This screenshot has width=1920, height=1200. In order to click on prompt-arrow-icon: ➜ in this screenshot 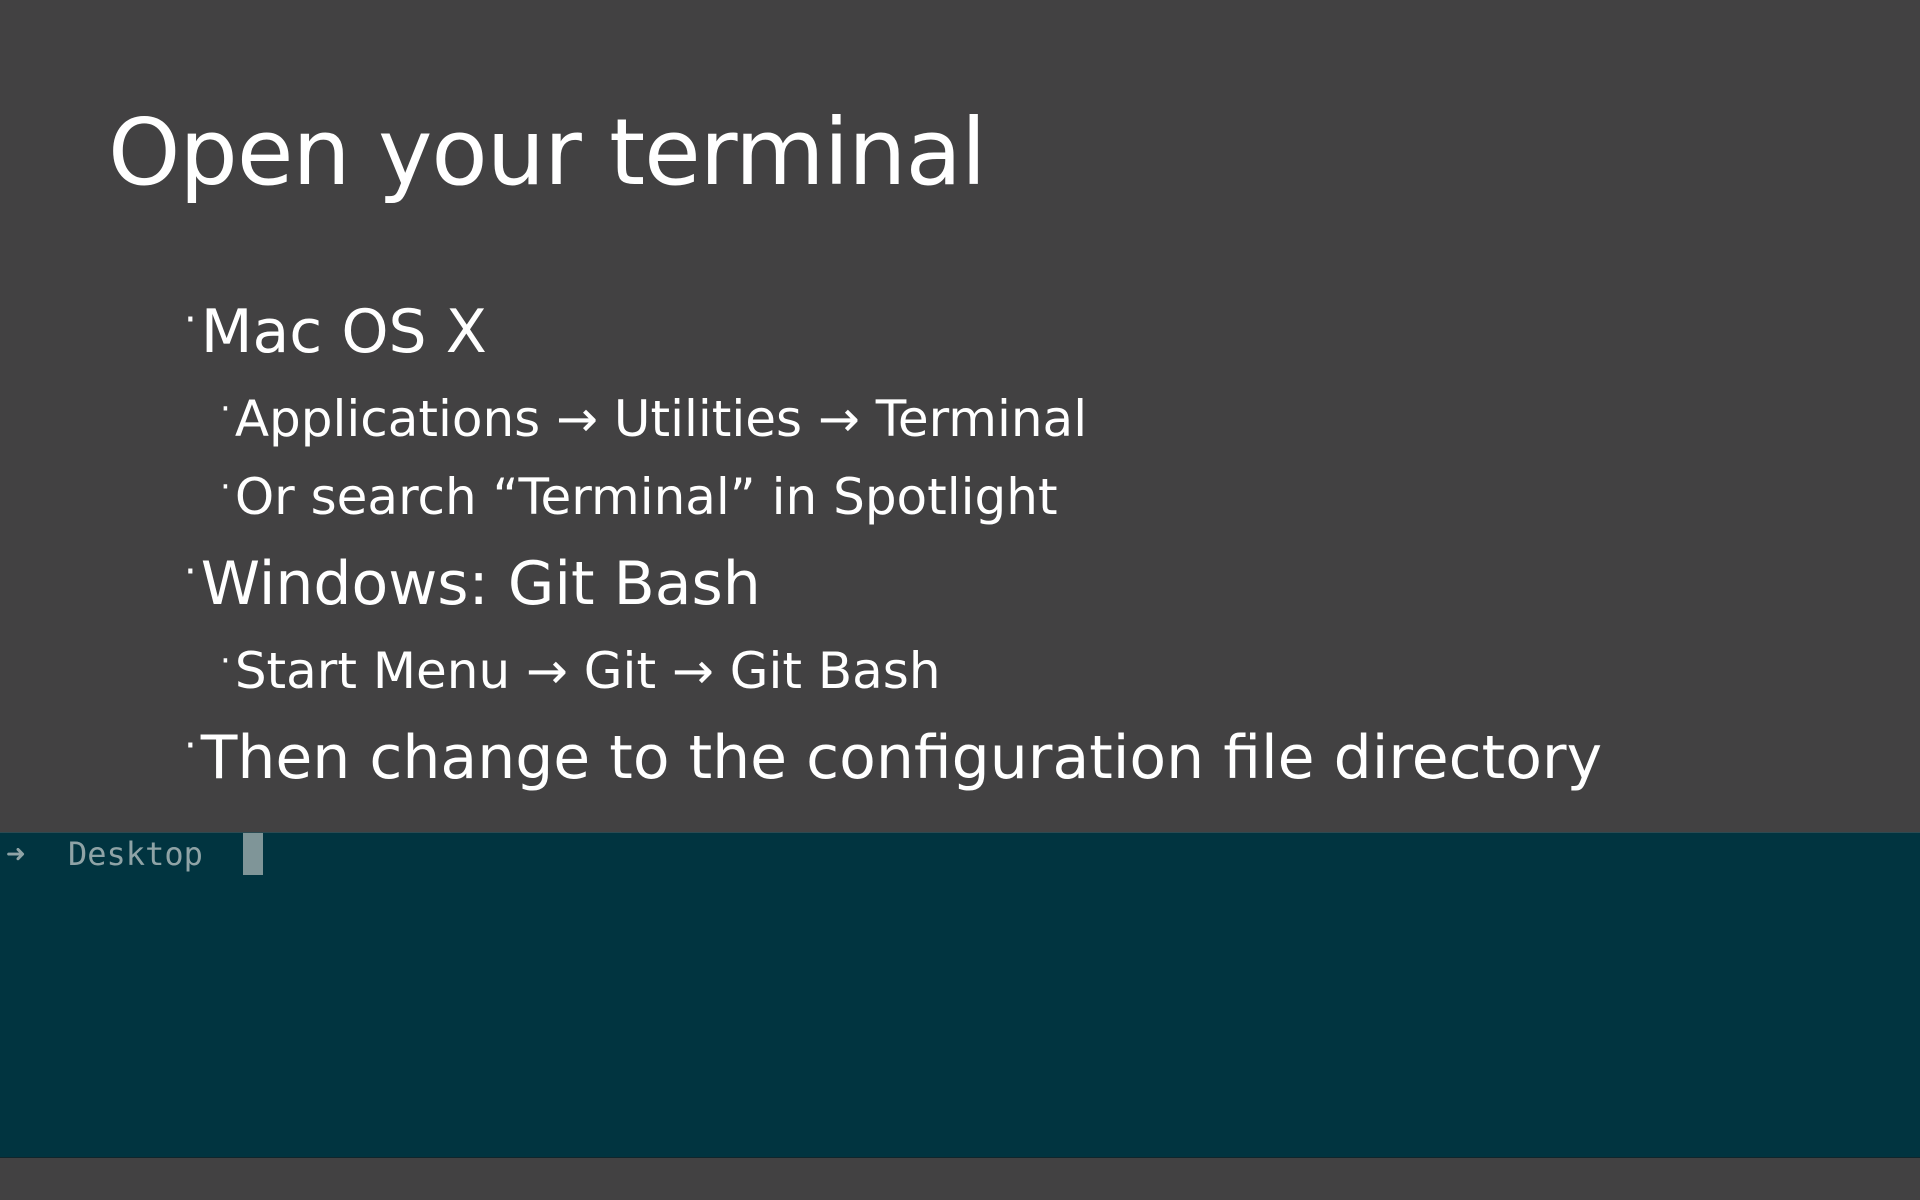, I will do `click(16, 854)`.